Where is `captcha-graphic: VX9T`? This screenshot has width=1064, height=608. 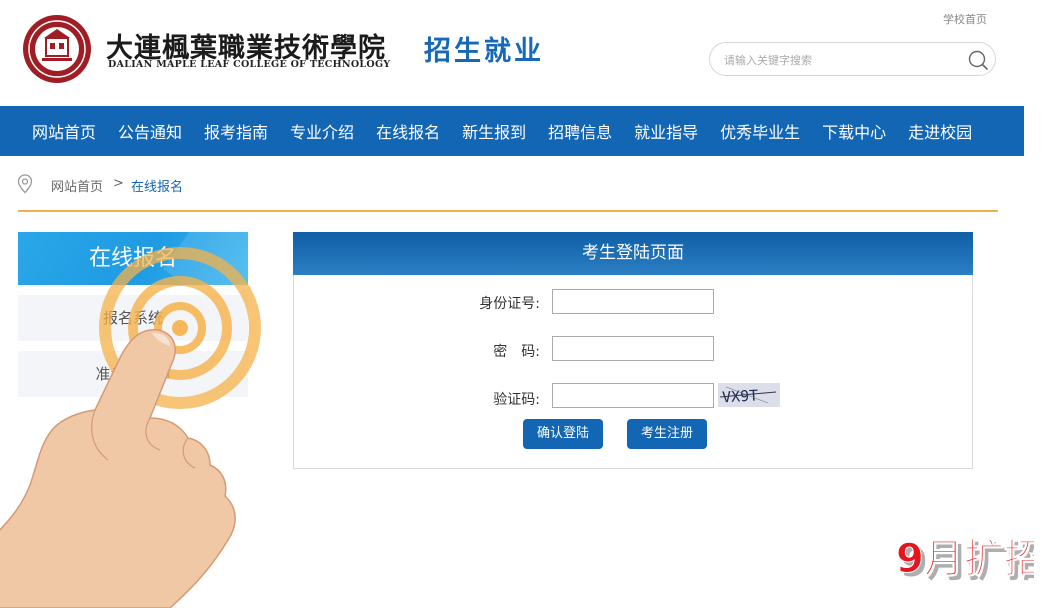
captcha-graphic: VX9T is located at coordinates (748, 396).